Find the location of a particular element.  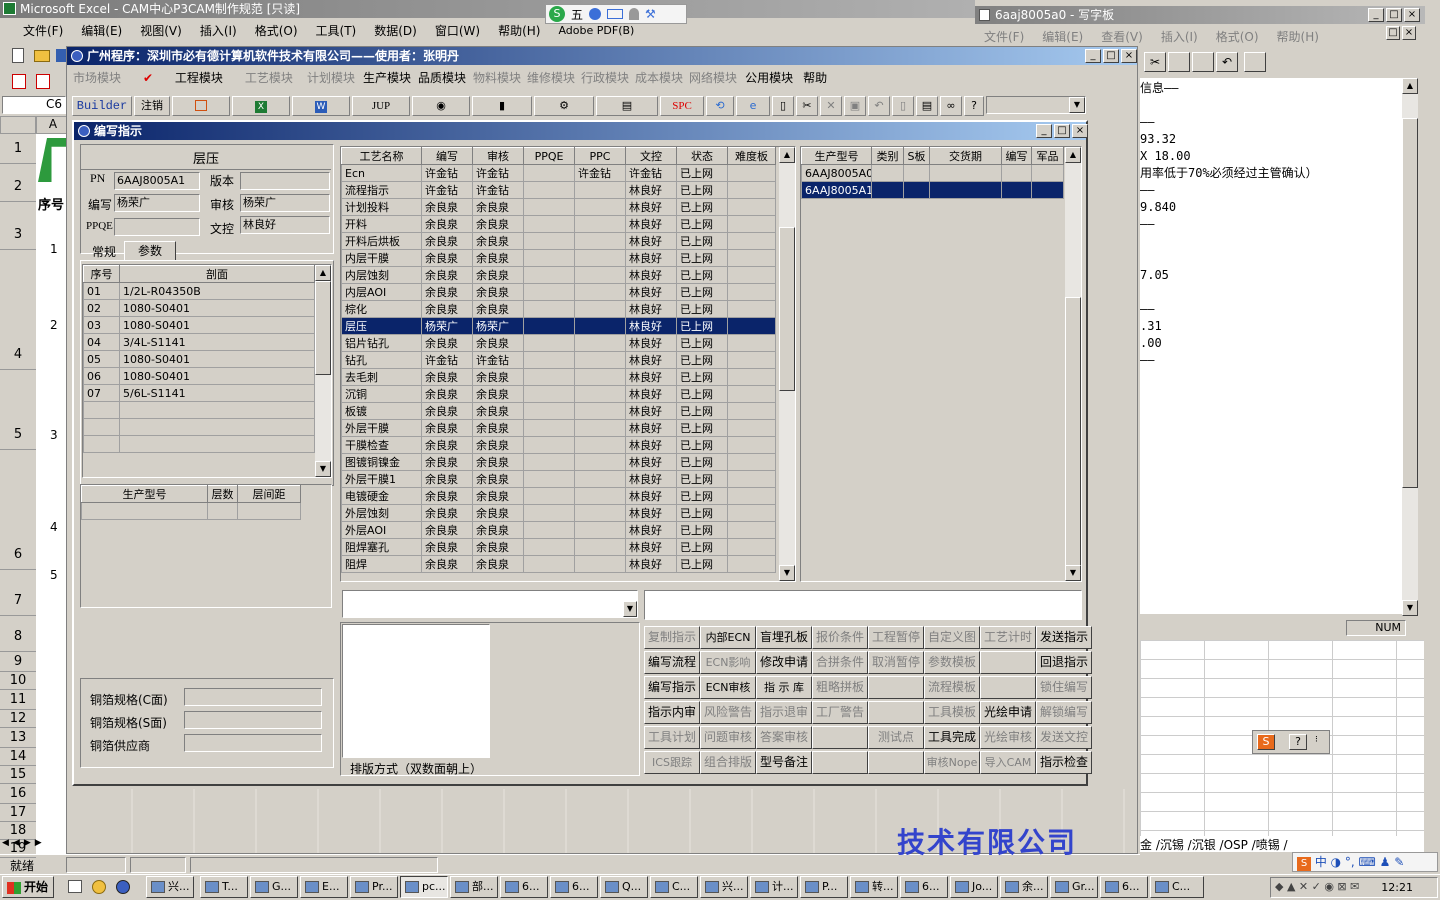

process-name-cell: 计划投料 is located at coordinates (381, 207).